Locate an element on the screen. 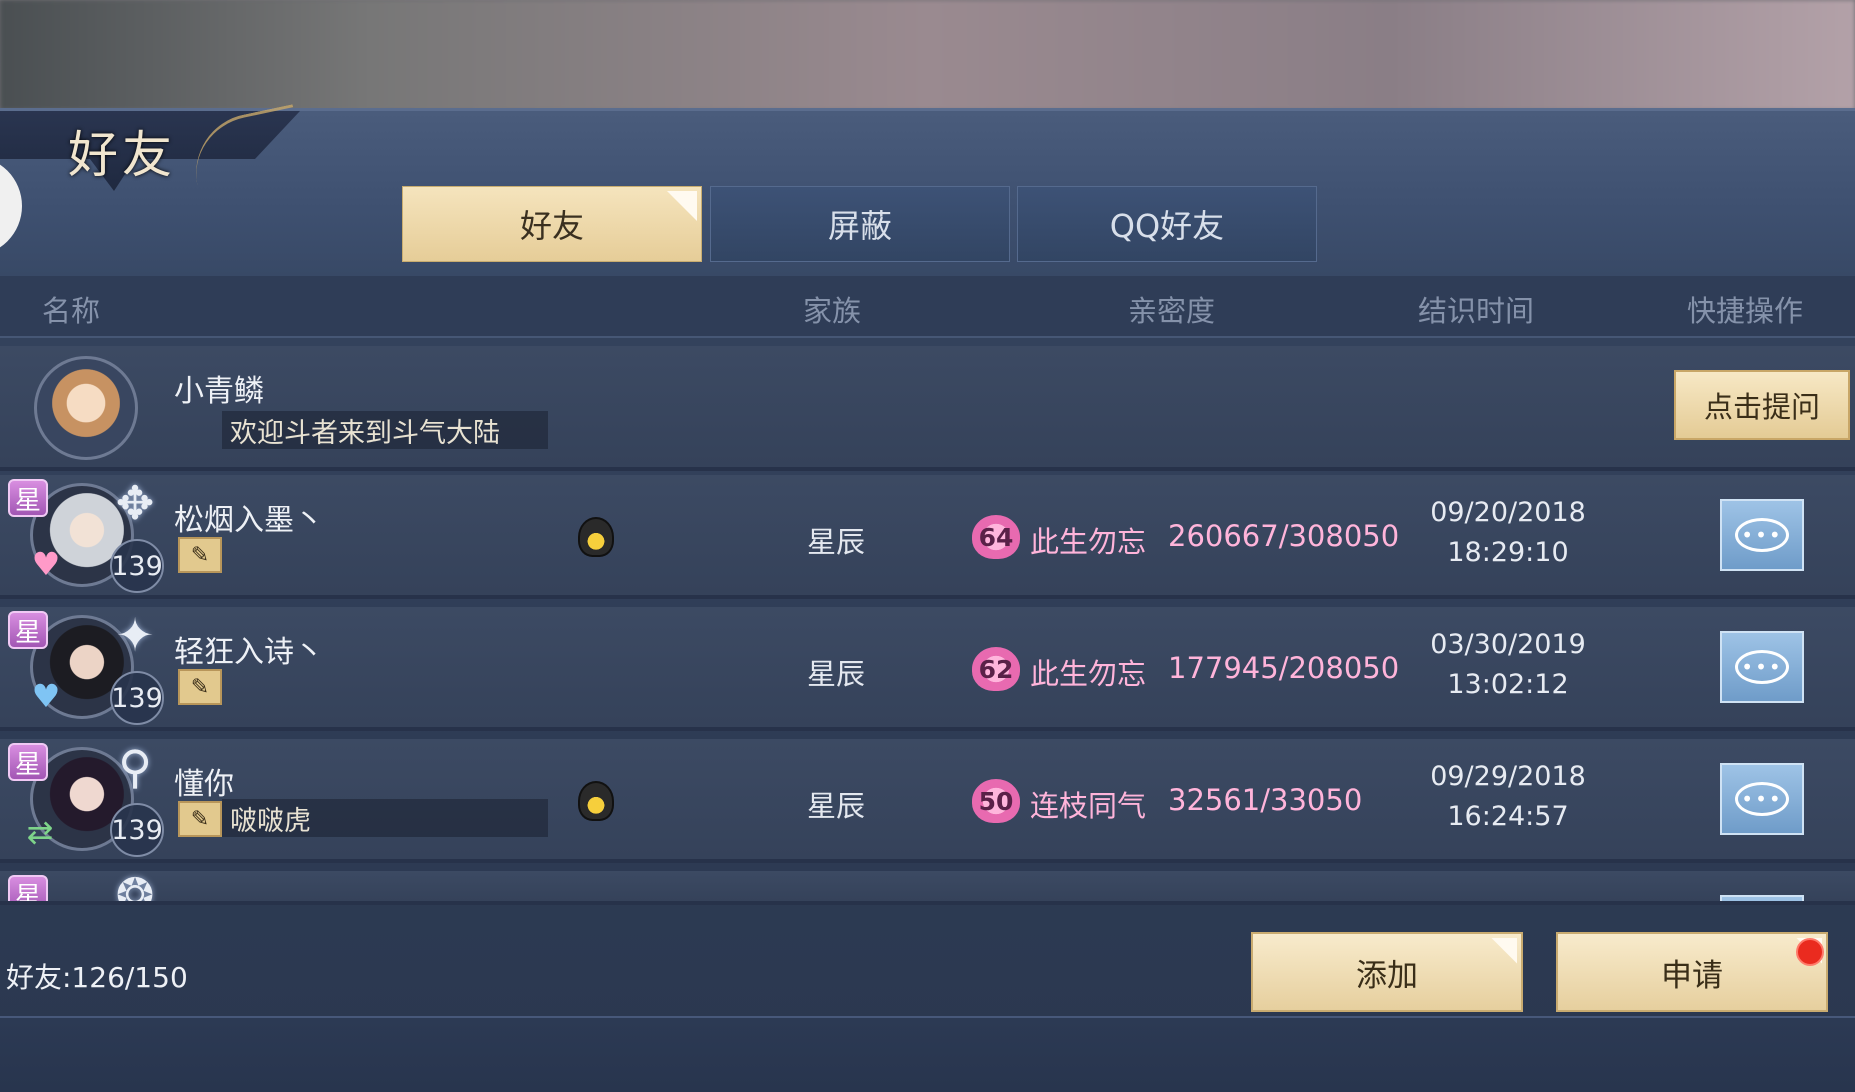 The width and height of the screenshot is (1855, 1092). class-emblem-icon: ❂ is located at coordinates (135, 888).